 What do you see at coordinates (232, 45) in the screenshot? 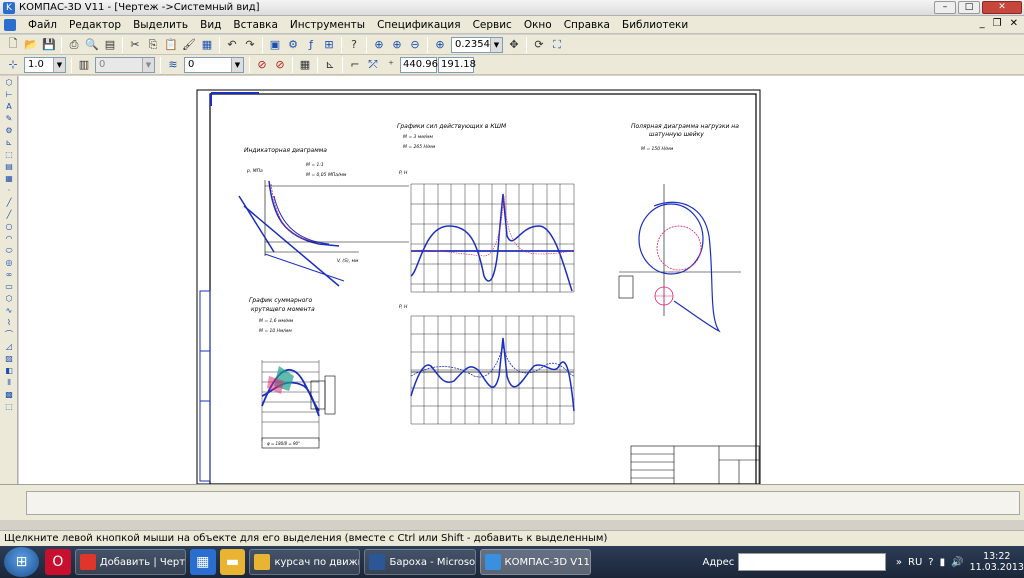
I see `undo-icon: ↶` at bounding box center [232, 45].